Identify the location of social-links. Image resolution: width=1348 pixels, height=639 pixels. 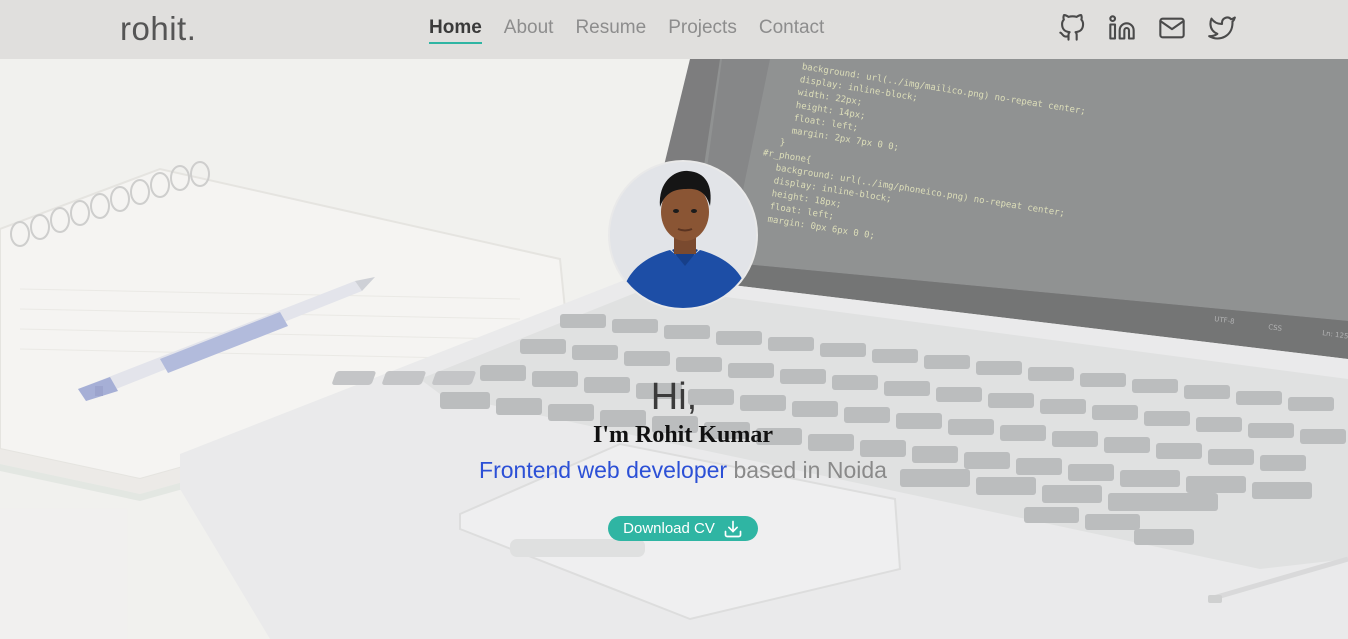
(1147, 28).